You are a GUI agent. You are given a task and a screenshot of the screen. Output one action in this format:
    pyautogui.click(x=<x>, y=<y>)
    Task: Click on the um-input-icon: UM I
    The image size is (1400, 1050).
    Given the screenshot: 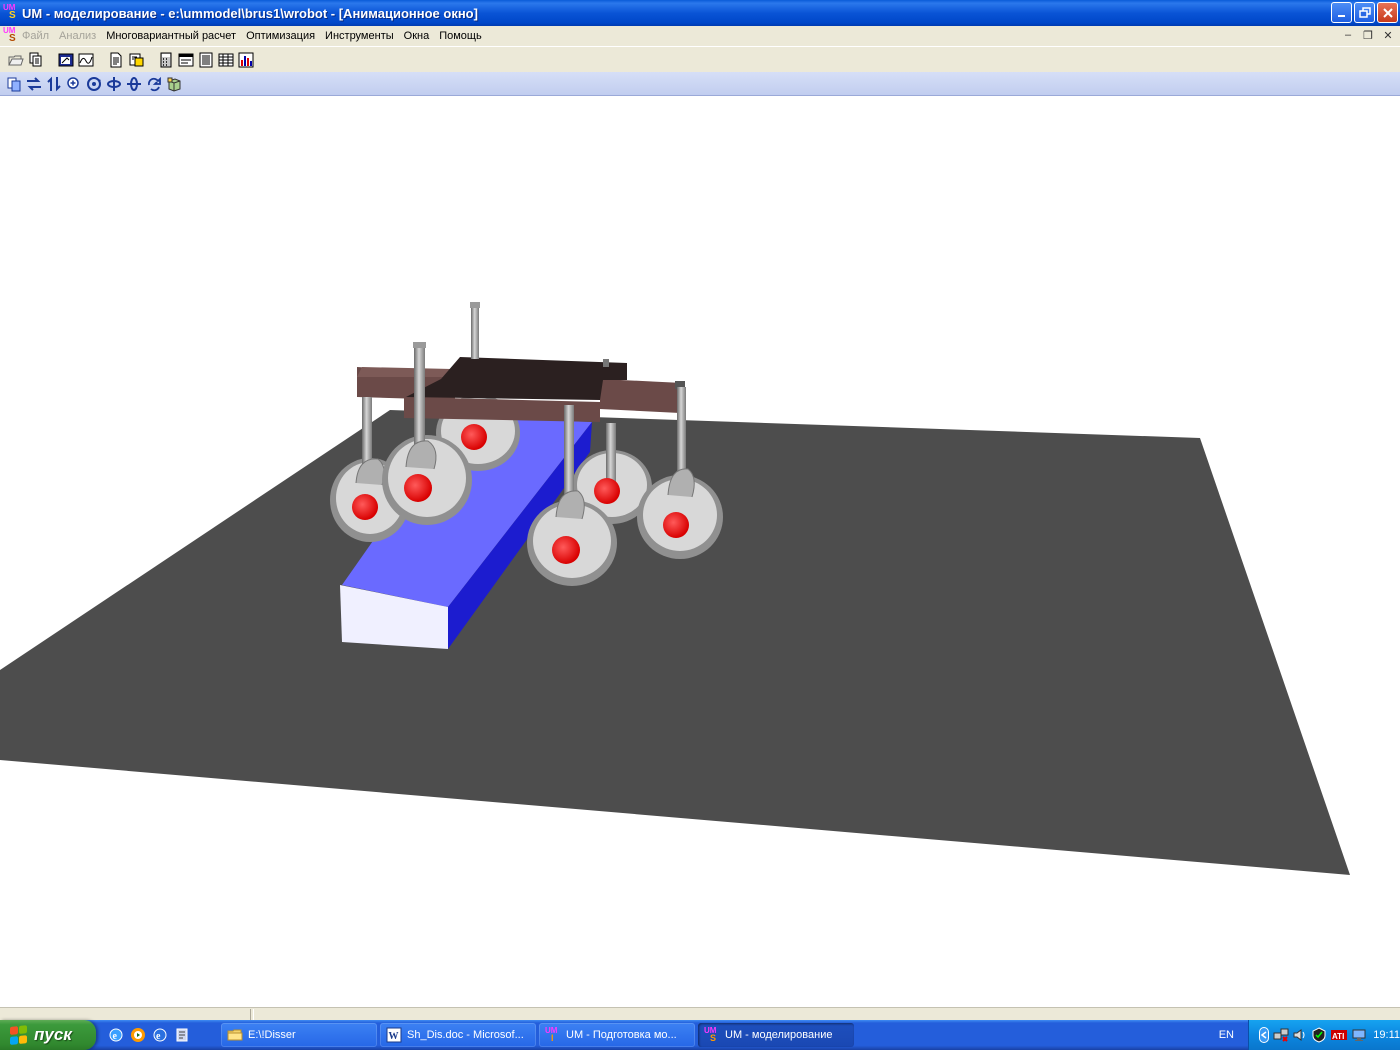 What is the action you would take?
    pyautogui.click(x=551, y=1034)
    